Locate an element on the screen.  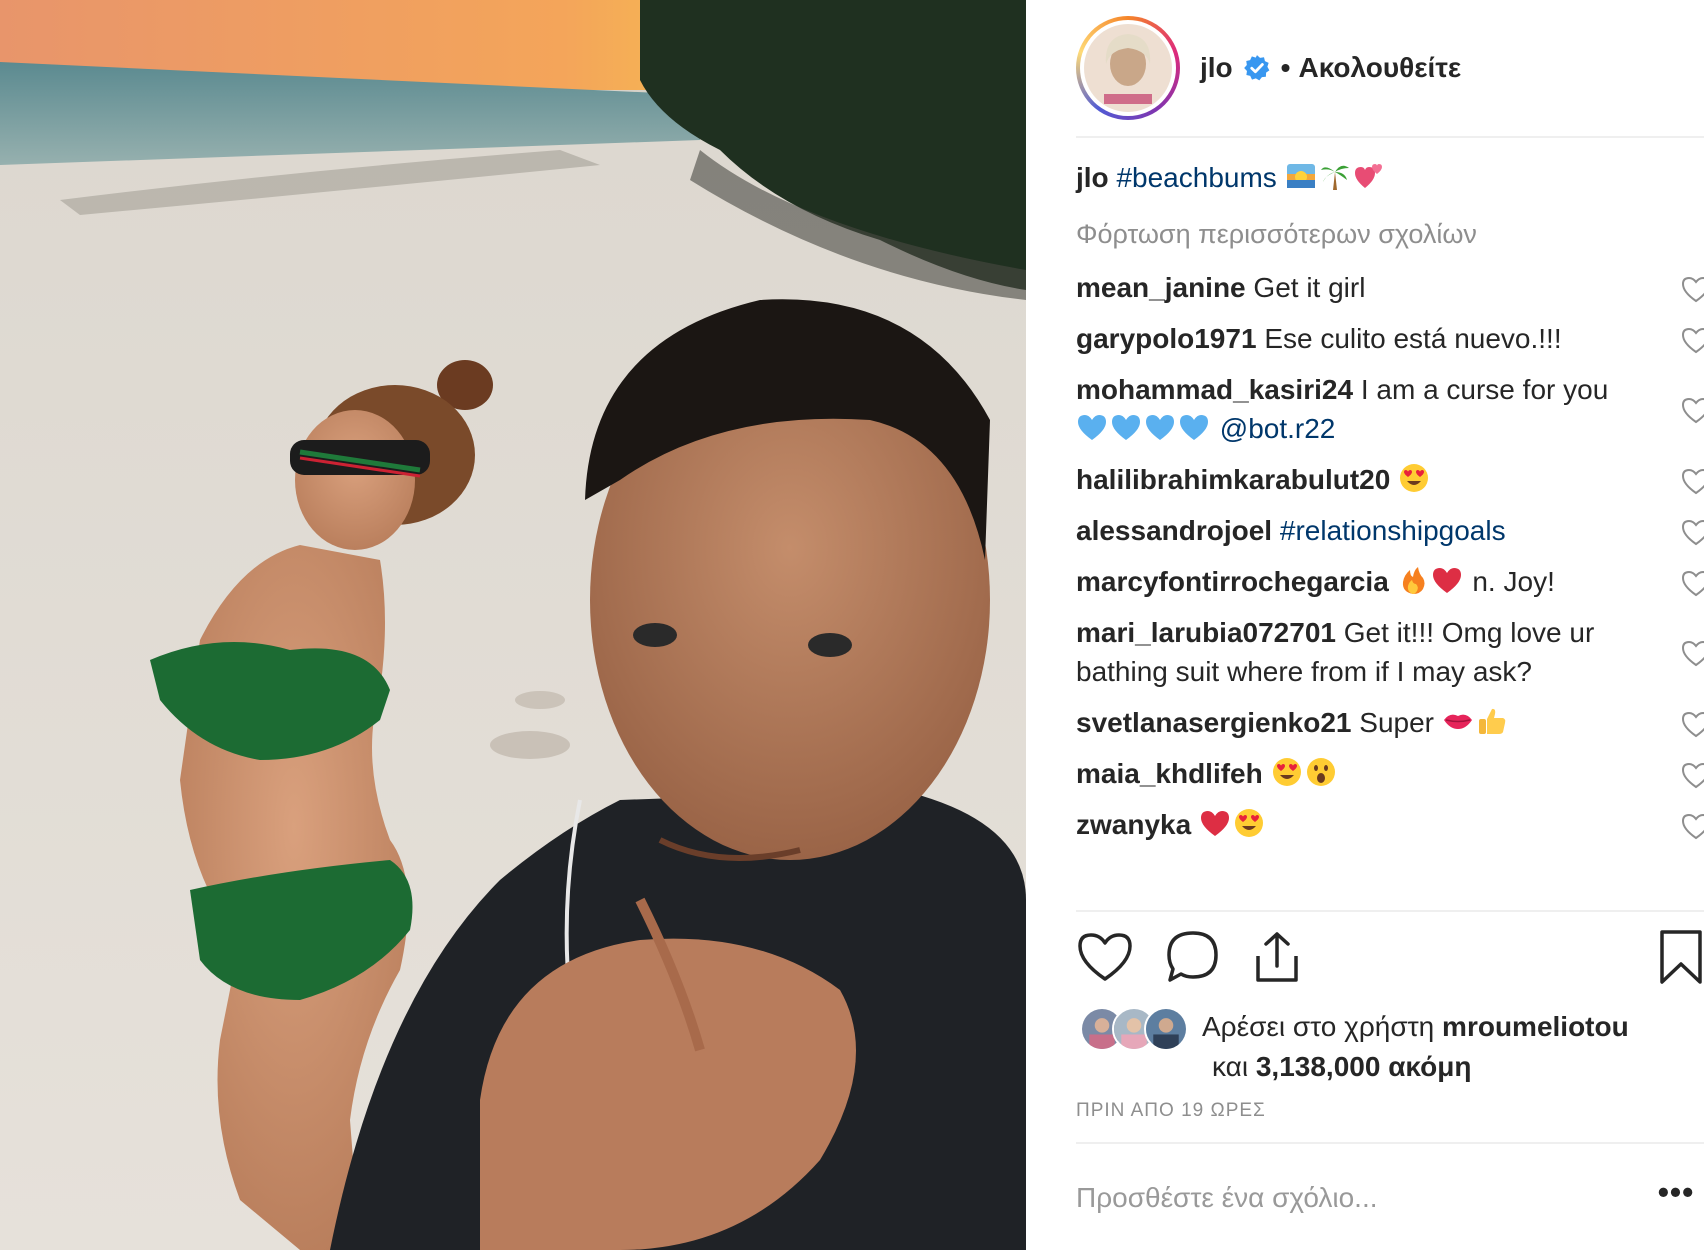
comment-username: mari_larubia072701 is located at coordinates (1206, 632).